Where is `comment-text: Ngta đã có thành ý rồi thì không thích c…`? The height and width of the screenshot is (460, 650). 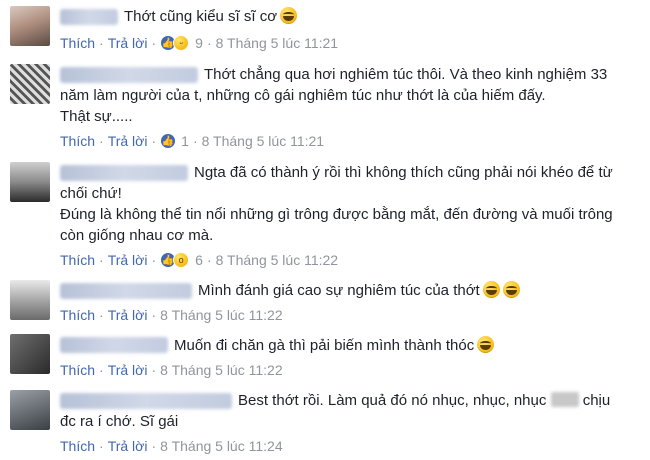
comment-text: Ngta đã có thành ý rồi thì không thích c… is located at coordinates (338, 183).